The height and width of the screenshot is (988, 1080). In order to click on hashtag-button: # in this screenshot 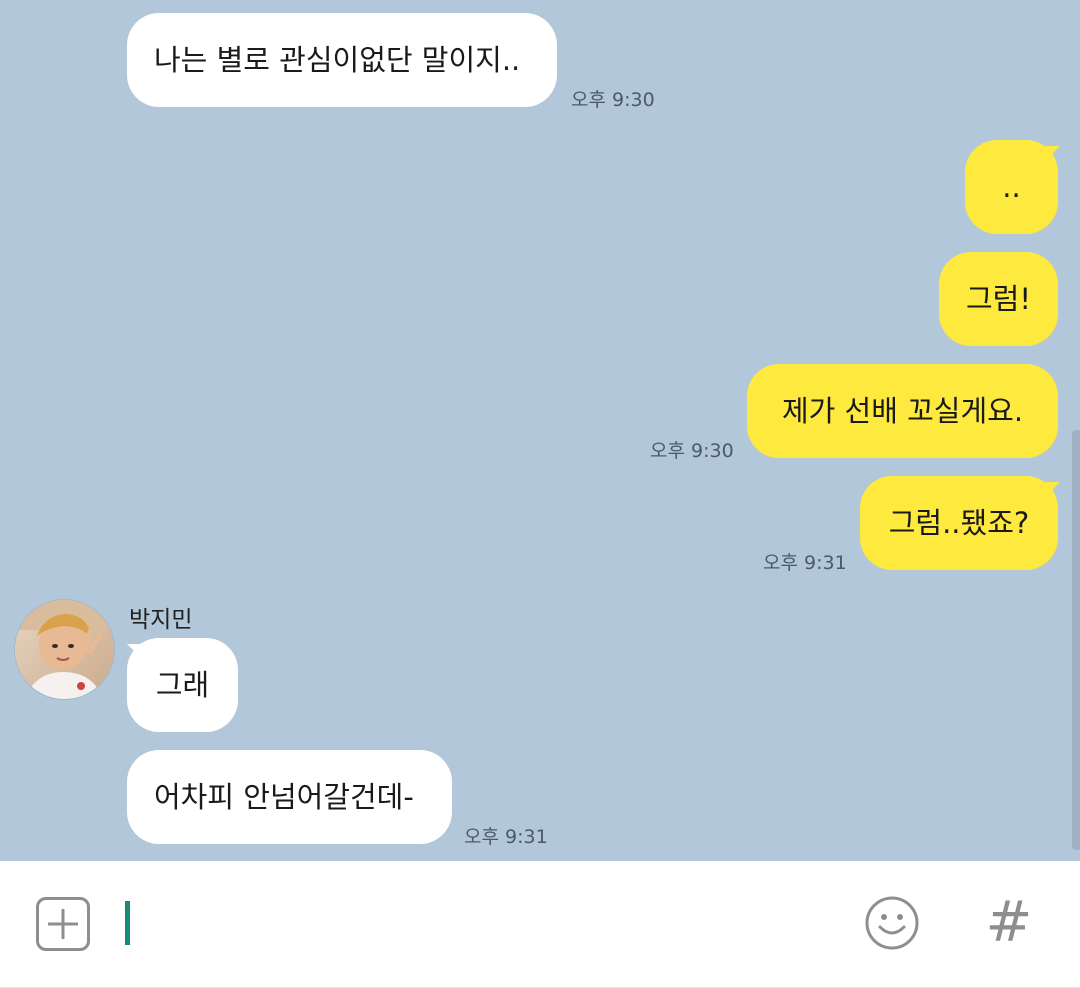, I will do `click(1009, 923)`.